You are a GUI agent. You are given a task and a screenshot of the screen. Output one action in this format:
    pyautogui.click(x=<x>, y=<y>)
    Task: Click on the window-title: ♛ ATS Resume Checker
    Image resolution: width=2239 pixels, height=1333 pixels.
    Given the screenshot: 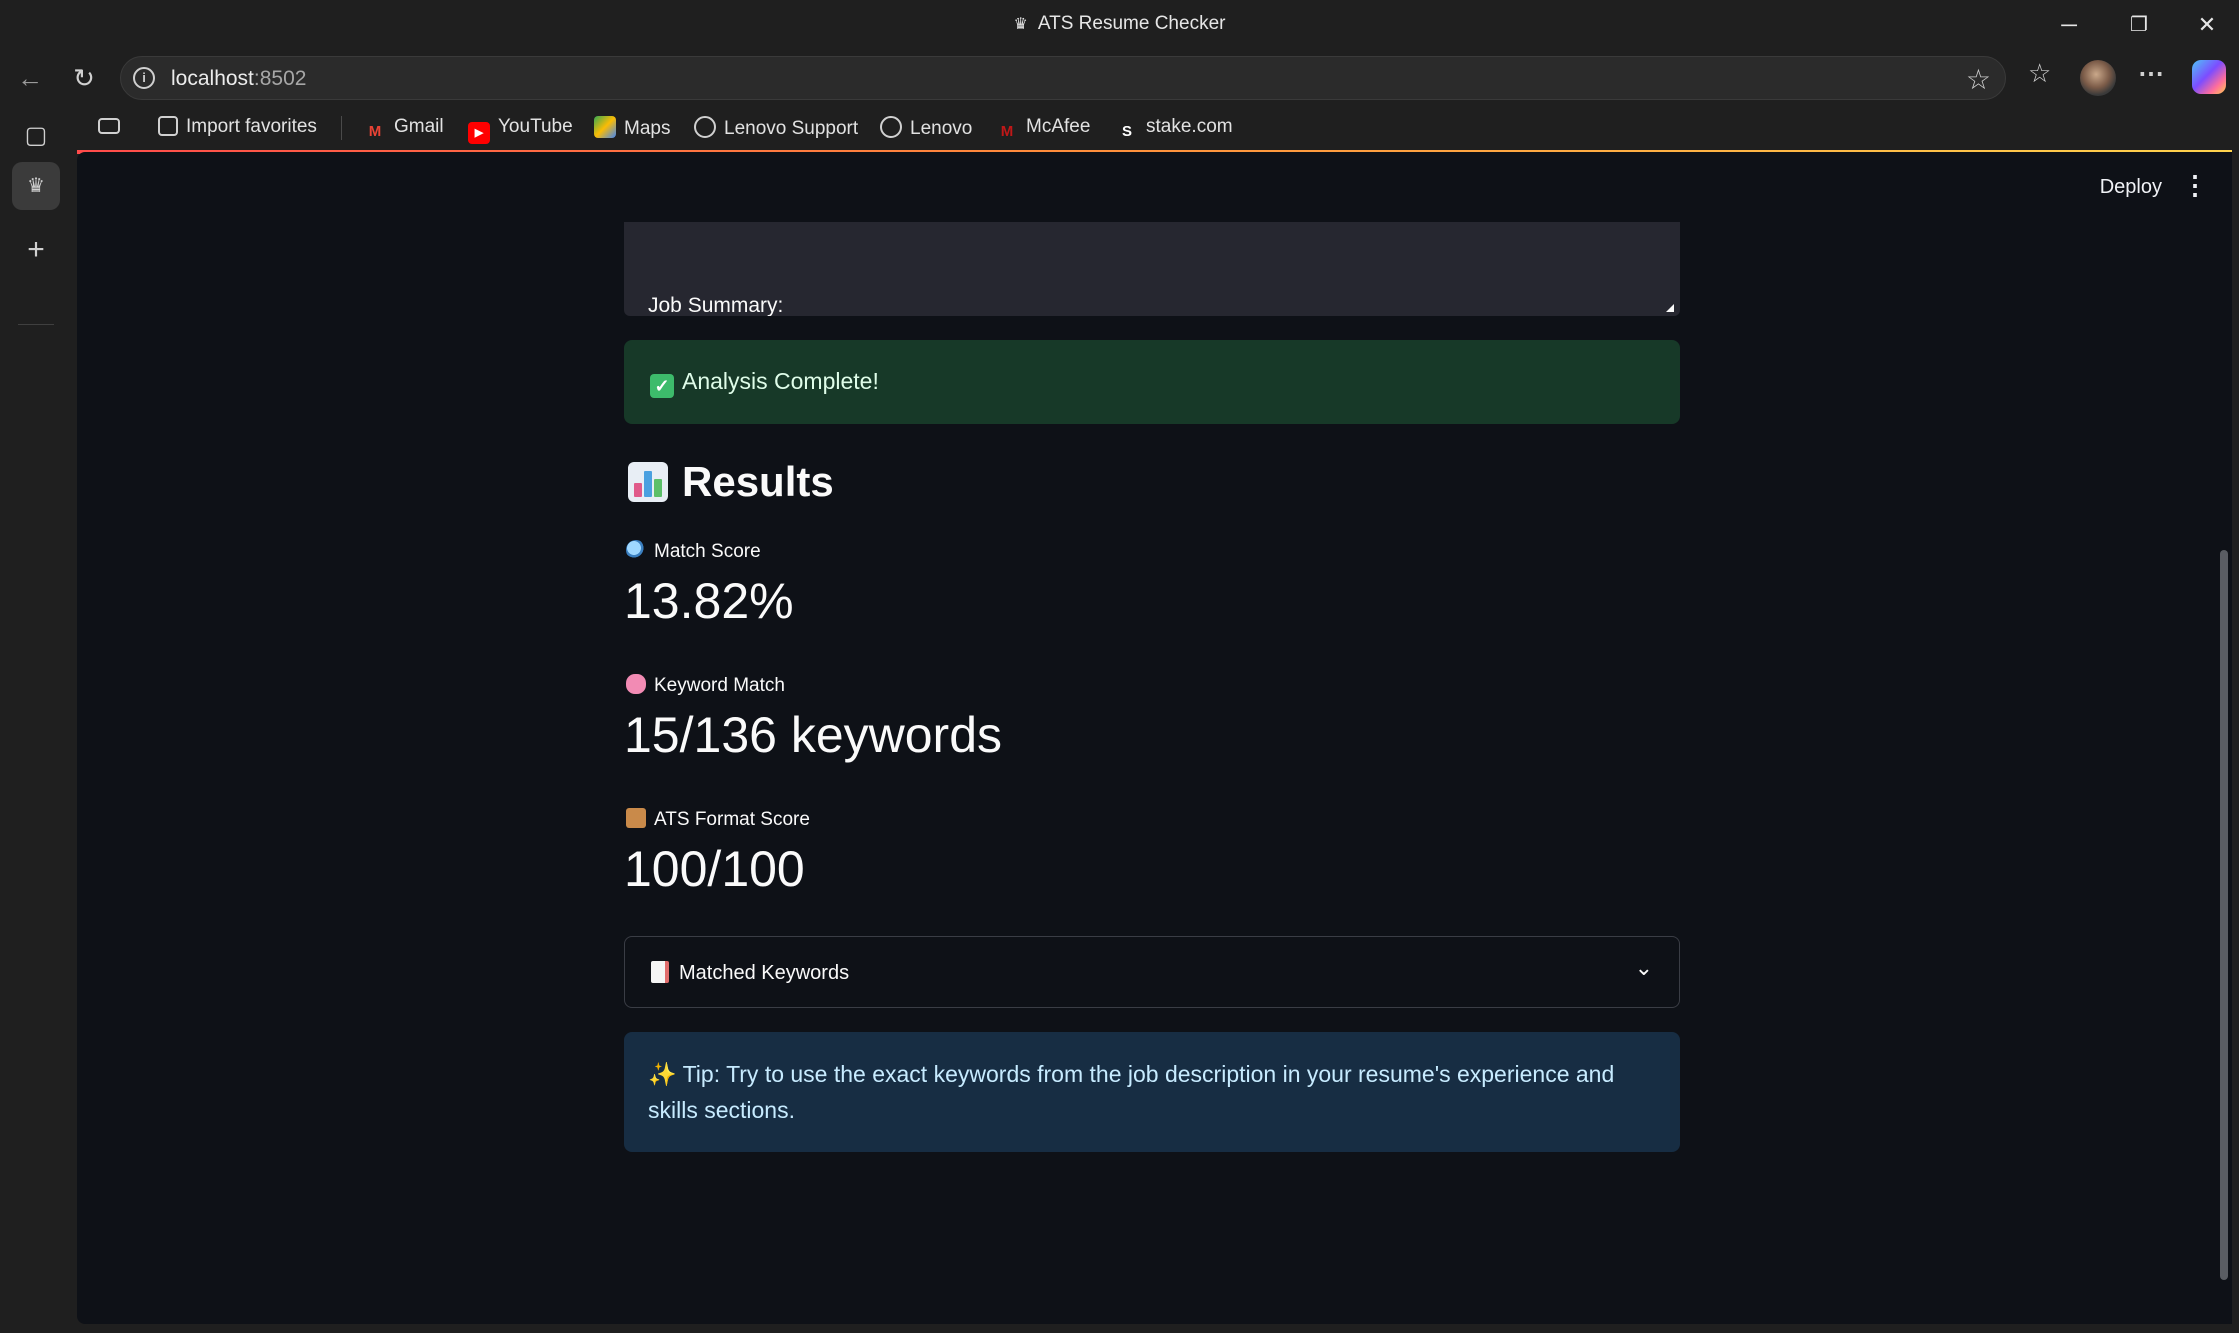 What is the action you would take?
    pyautogui.click(x=1119, y=23)
    